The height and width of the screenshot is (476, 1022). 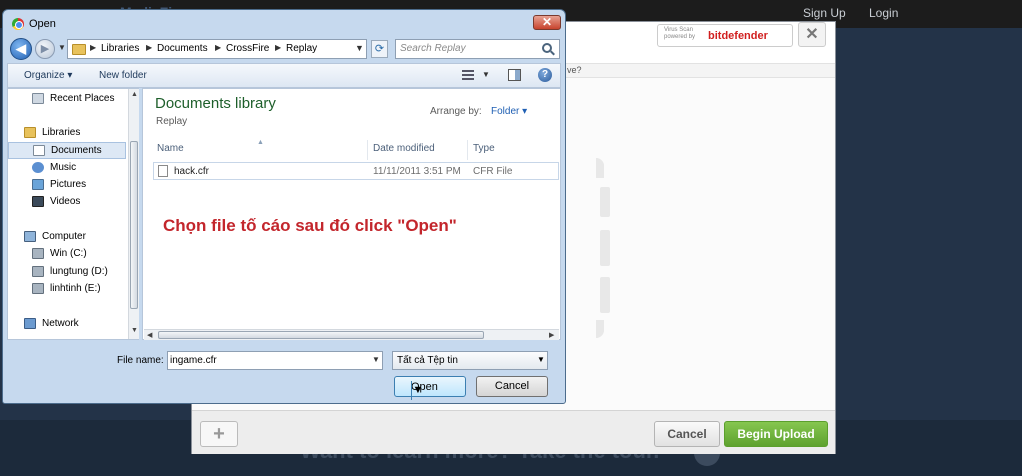 What do you see at coordinates (284, 75) in the screenshot?
I see `dialog-toolbar: Organize ▾ New folder ▼ ?` at bounding box center [284, 75].